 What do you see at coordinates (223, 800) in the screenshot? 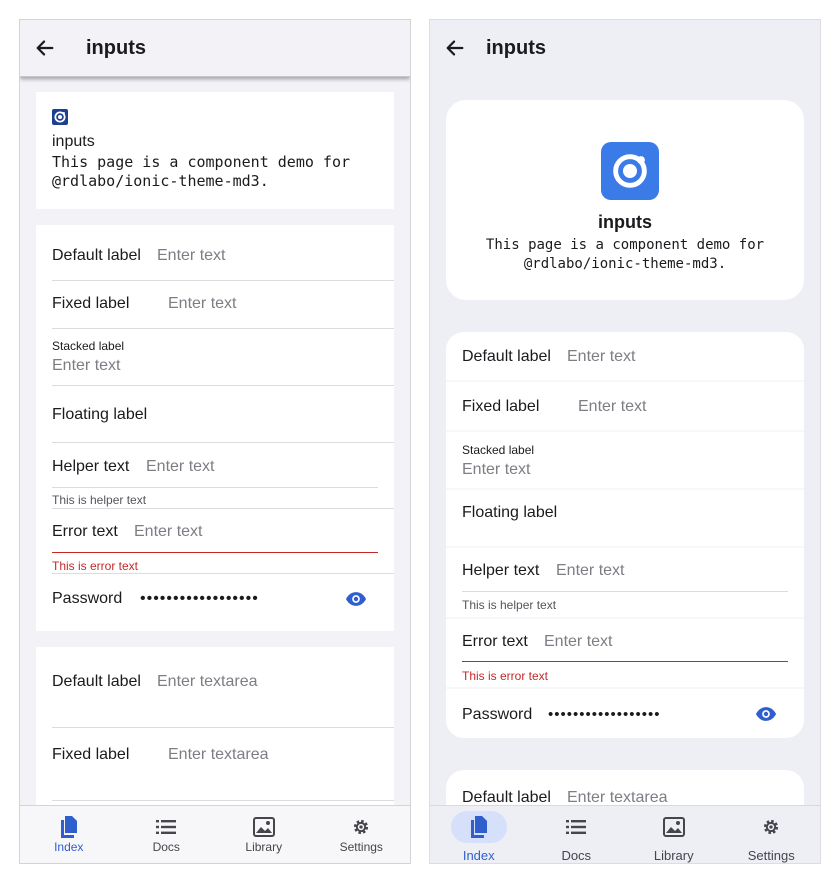
I see `divider` at bounding box center [223, 800].